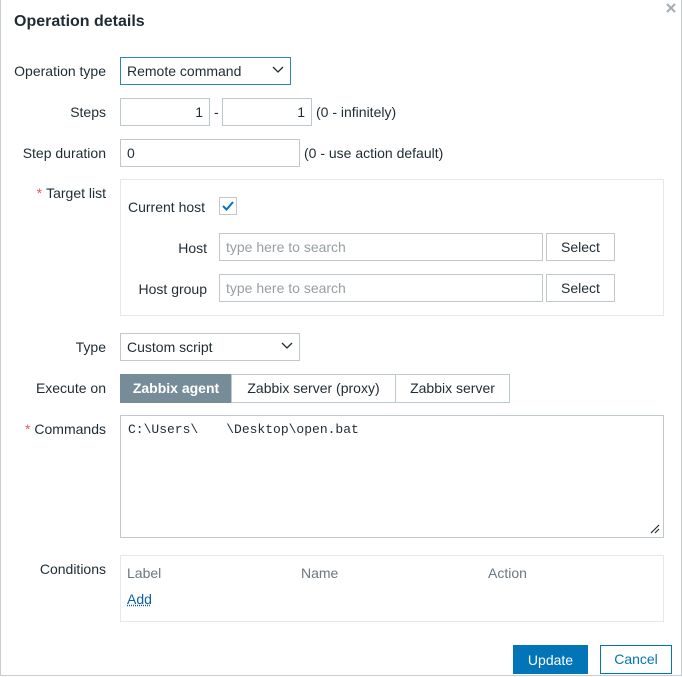 Image resolution: width=682 pixels, height=677 pixels. What do you see at coordinates (292, 429) in the screenshot?
I see `commands-text-part2: \Desktop\open.bat` at bounding box center [292, 429].